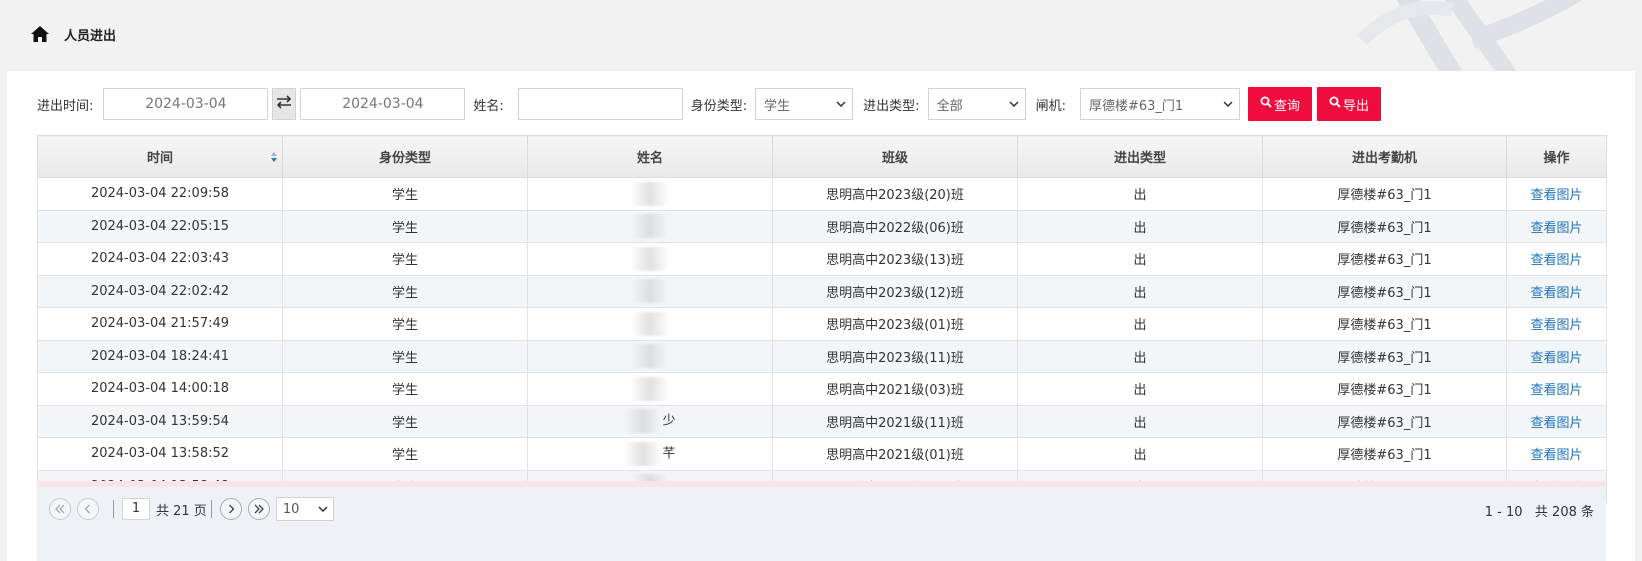 The image size is (1642, 561). What do you see at coordinates (160, 389) in the screenshot?
I see `cell-time: 2024-03-04 14:00:18` at bounding box center [160, 389].